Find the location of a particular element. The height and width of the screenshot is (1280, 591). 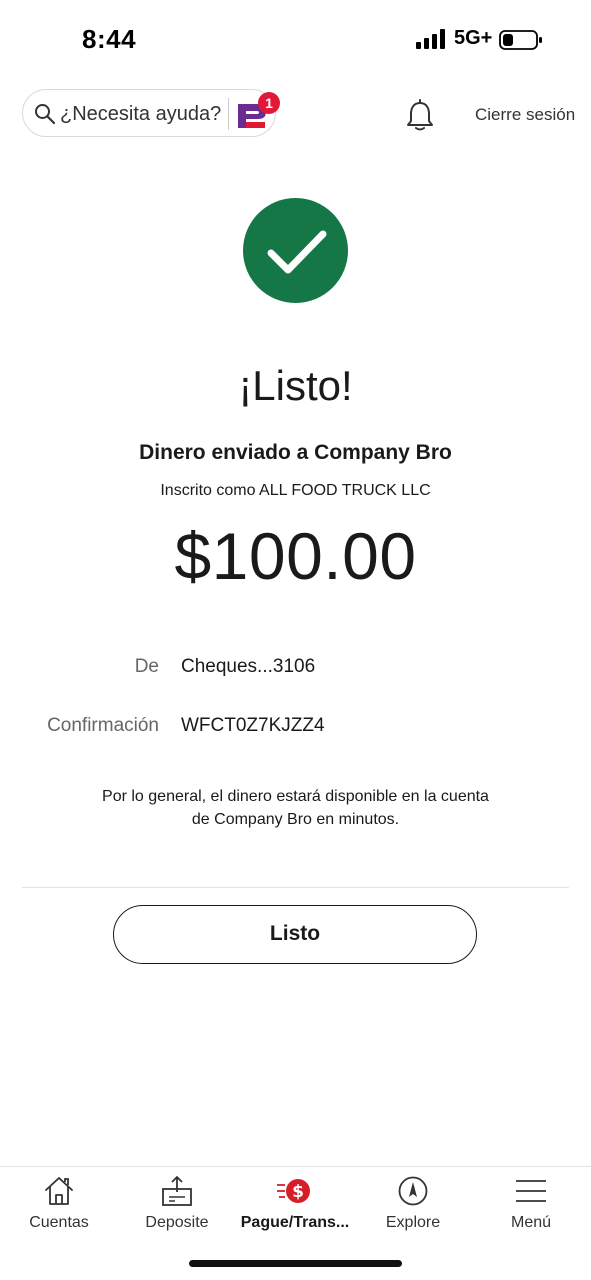

logout-link: Cierre sesión is located at coordinates (525, 115).